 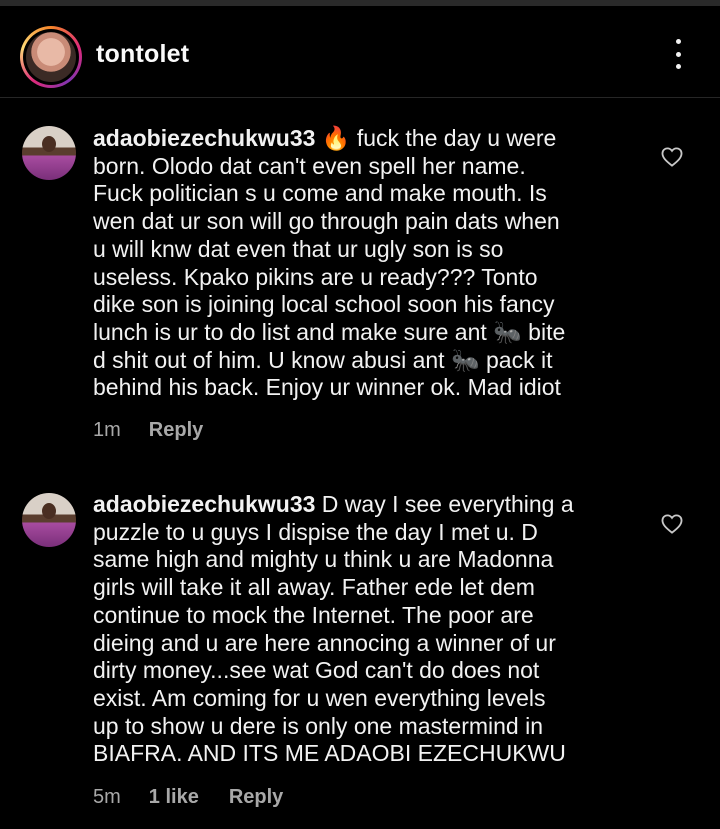 I want to click on comment-meta: 1m Reply, so click(x=148, y=430).